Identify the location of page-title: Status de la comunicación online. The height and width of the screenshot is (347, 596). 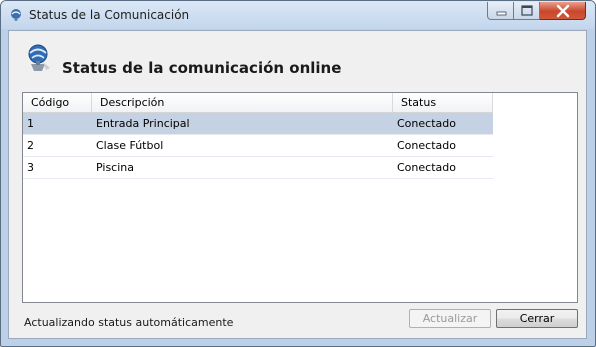
(202, 68).